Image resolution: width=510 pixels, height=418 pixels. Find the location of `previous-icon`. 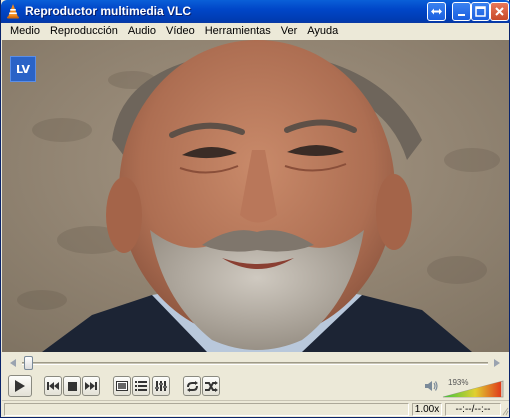

previous-icon is located at coordinates (53, 386).